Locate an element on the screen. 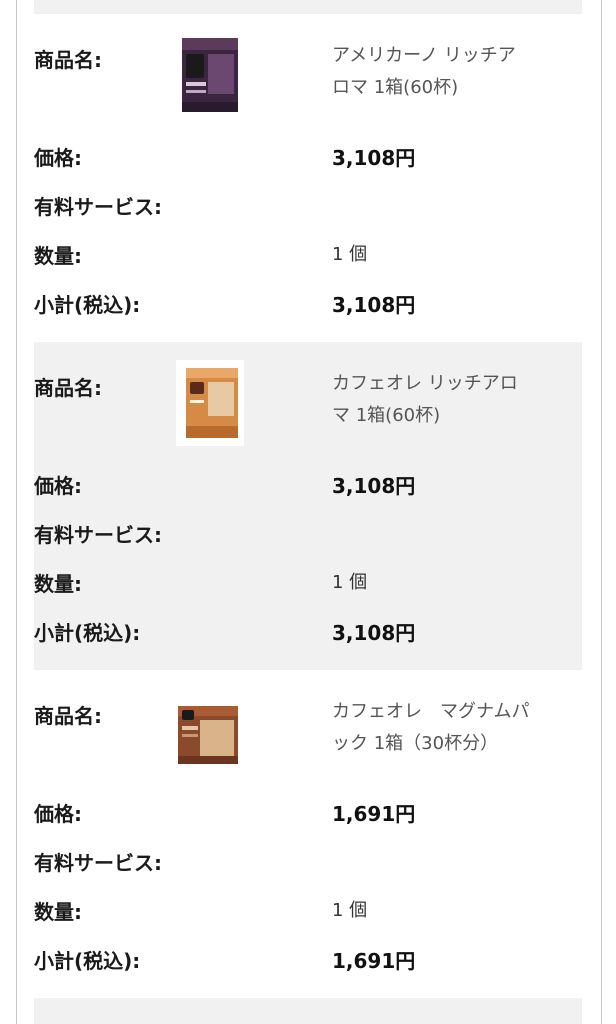  product-name: カフェオレ マグナムパ ック 1箱（30杯分） is located at coordinates (452, 728).